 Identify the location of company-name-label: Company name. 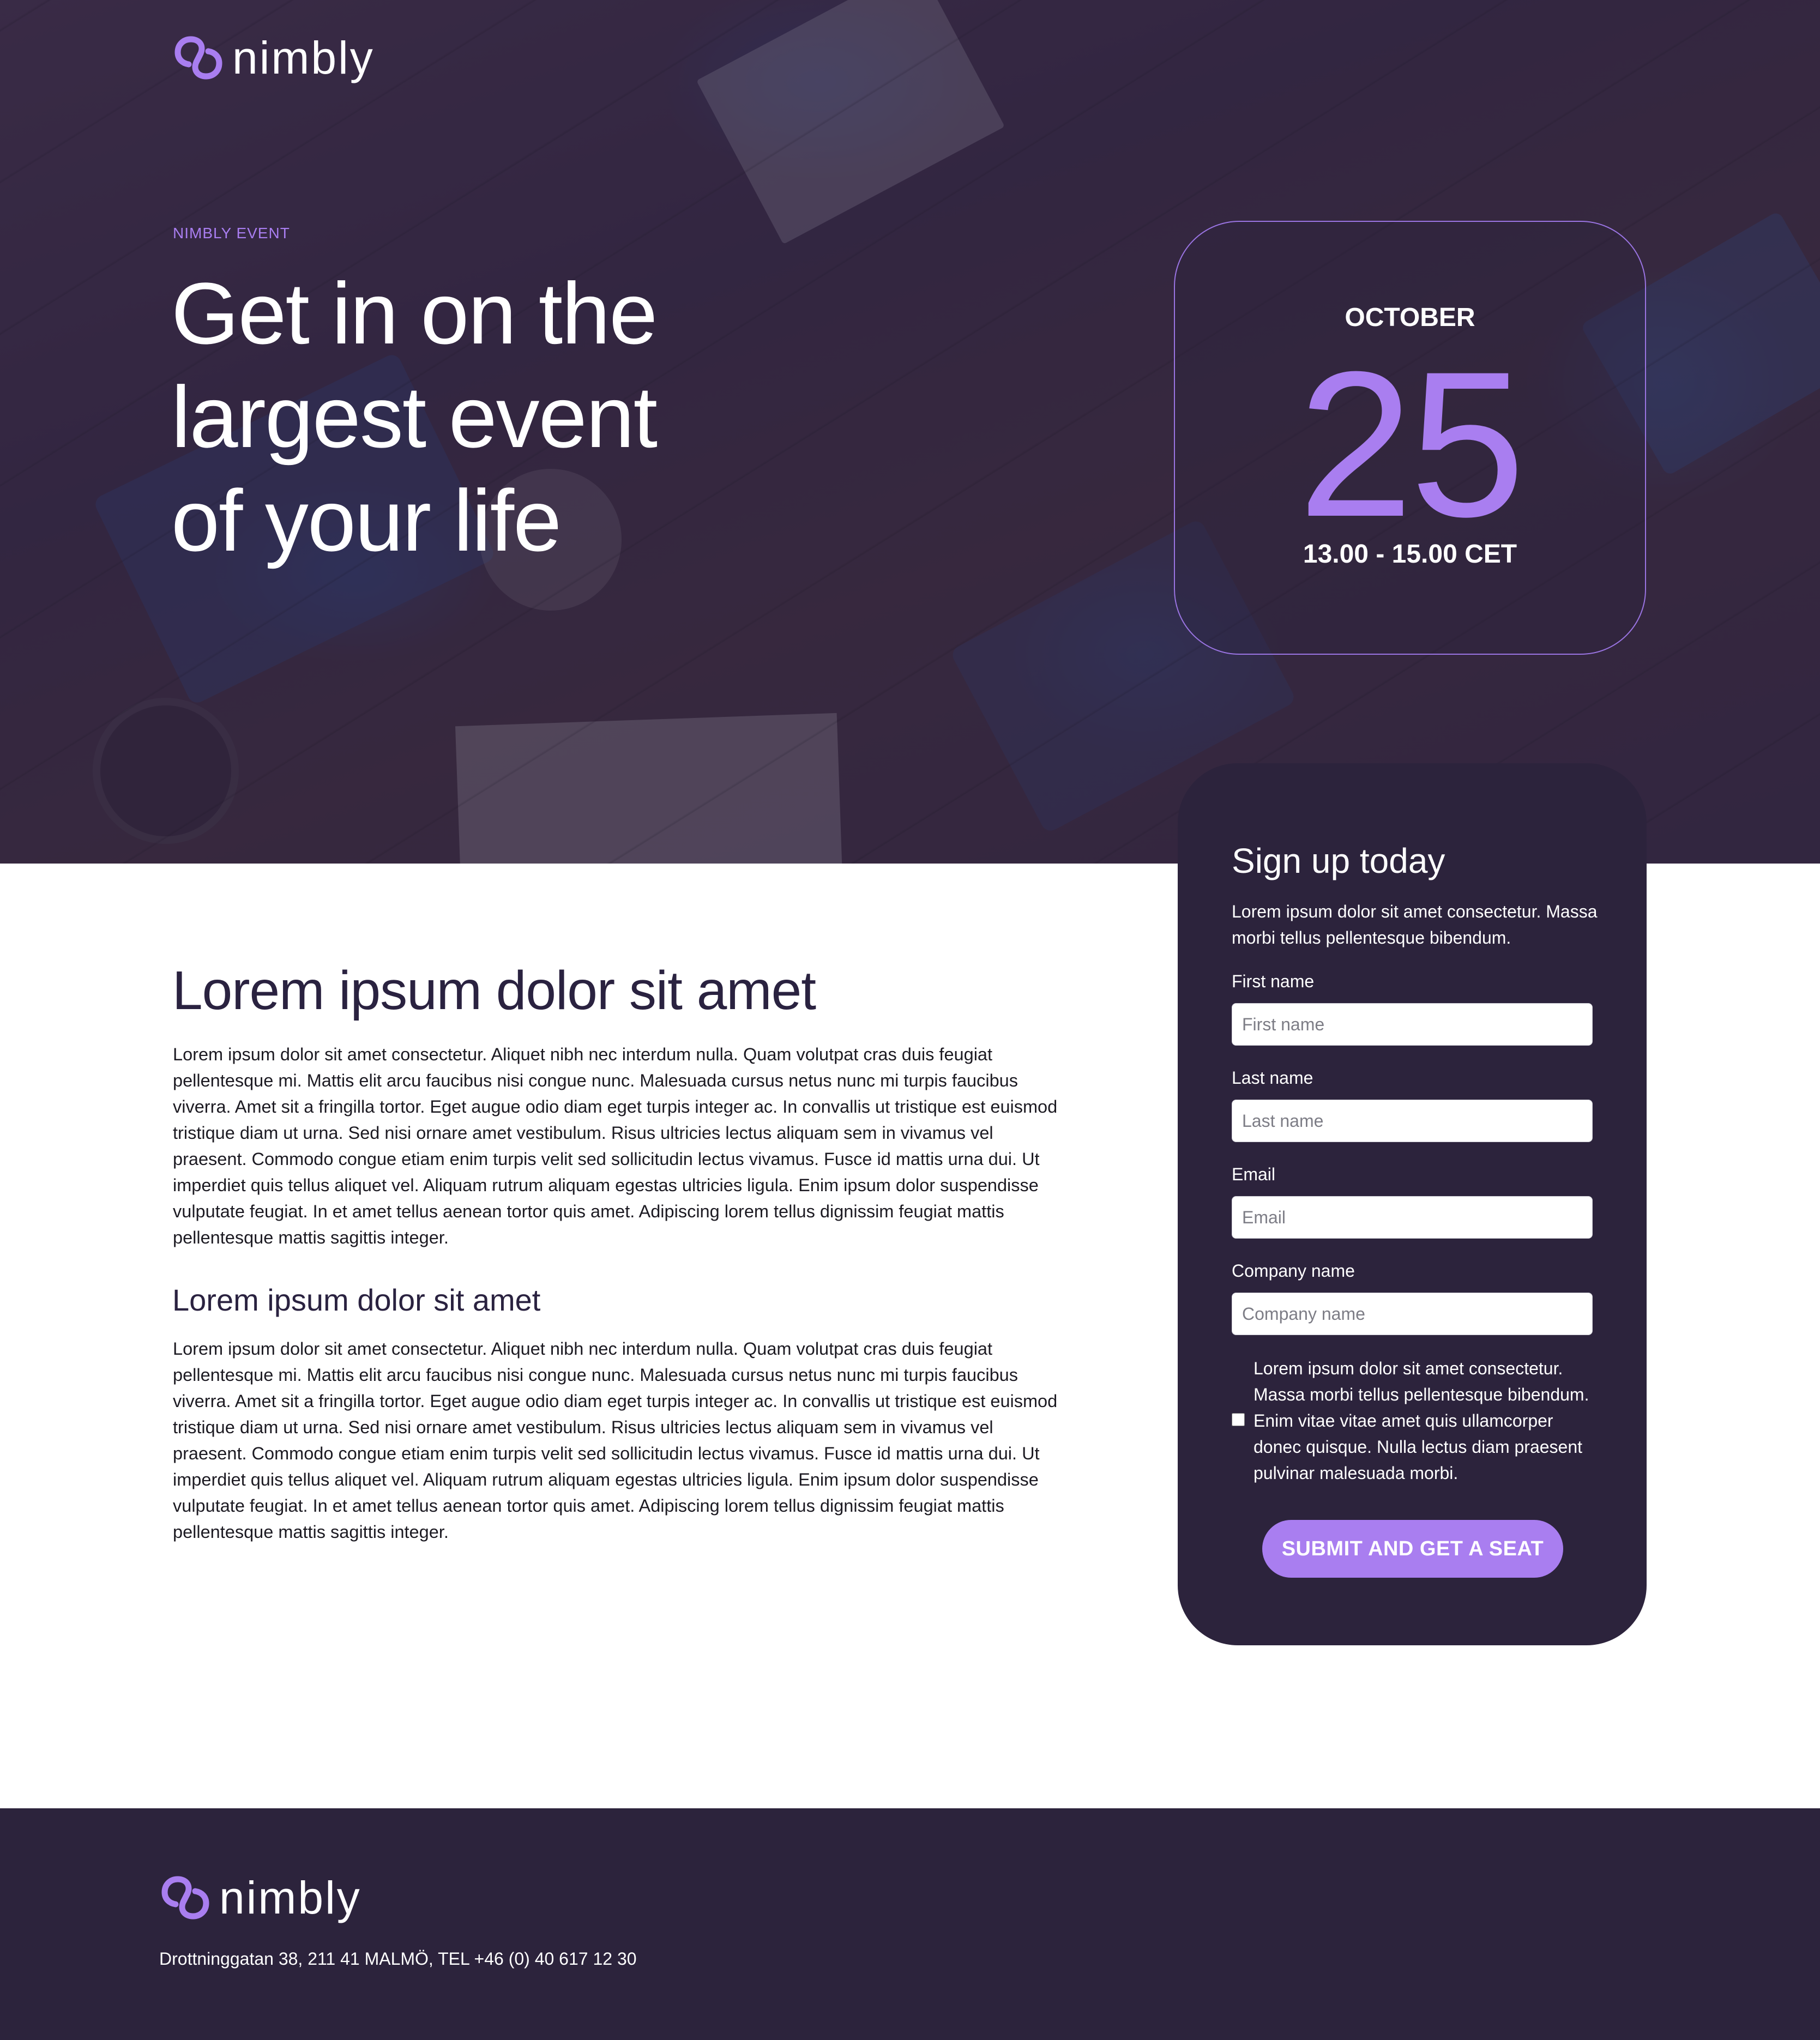
(1293, 1271).